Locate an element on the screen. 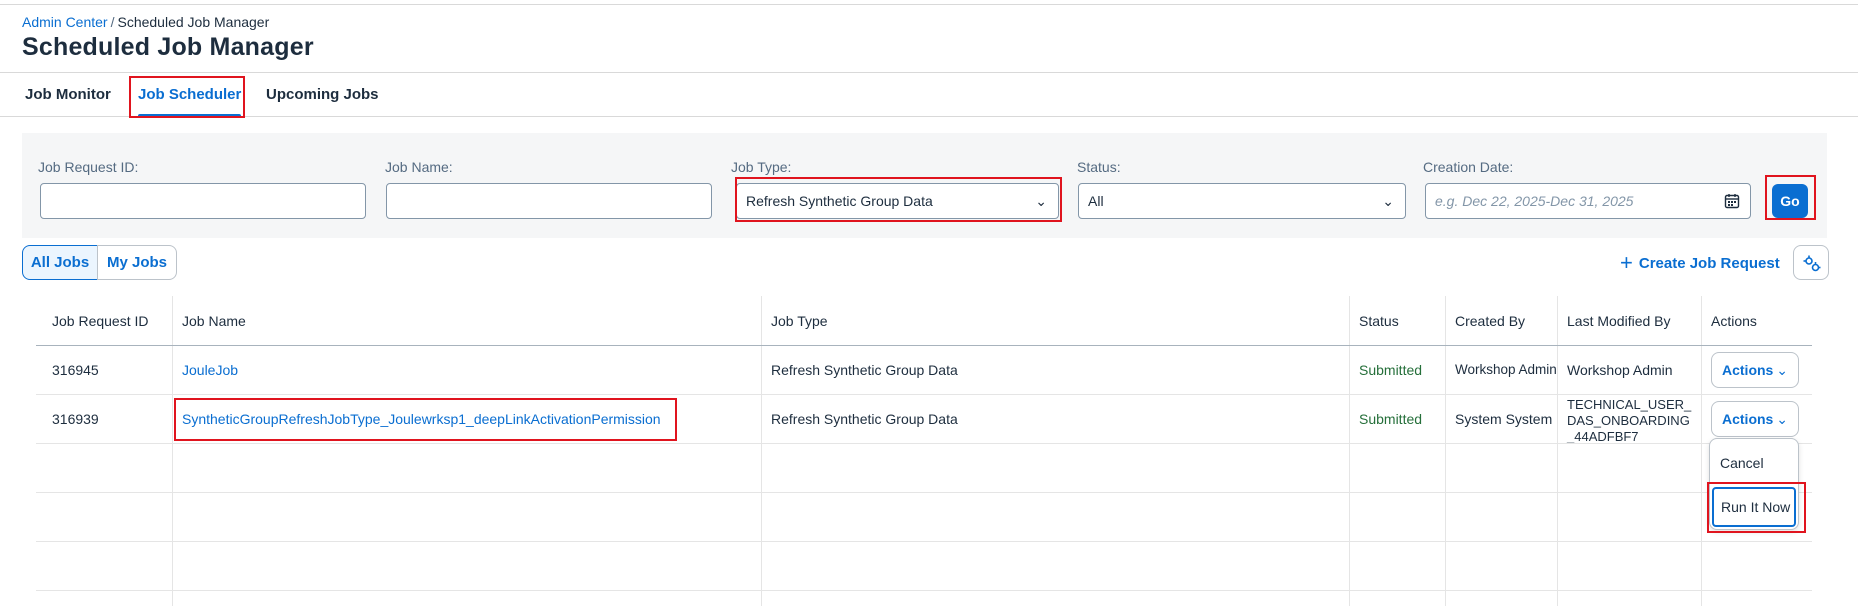 The image size is (1858, 606). last-modified-by-cell: TECHNICAL_USER_ DAS_ONBOARDING _44ADFBF7 is located at coordinates (1629, 419).